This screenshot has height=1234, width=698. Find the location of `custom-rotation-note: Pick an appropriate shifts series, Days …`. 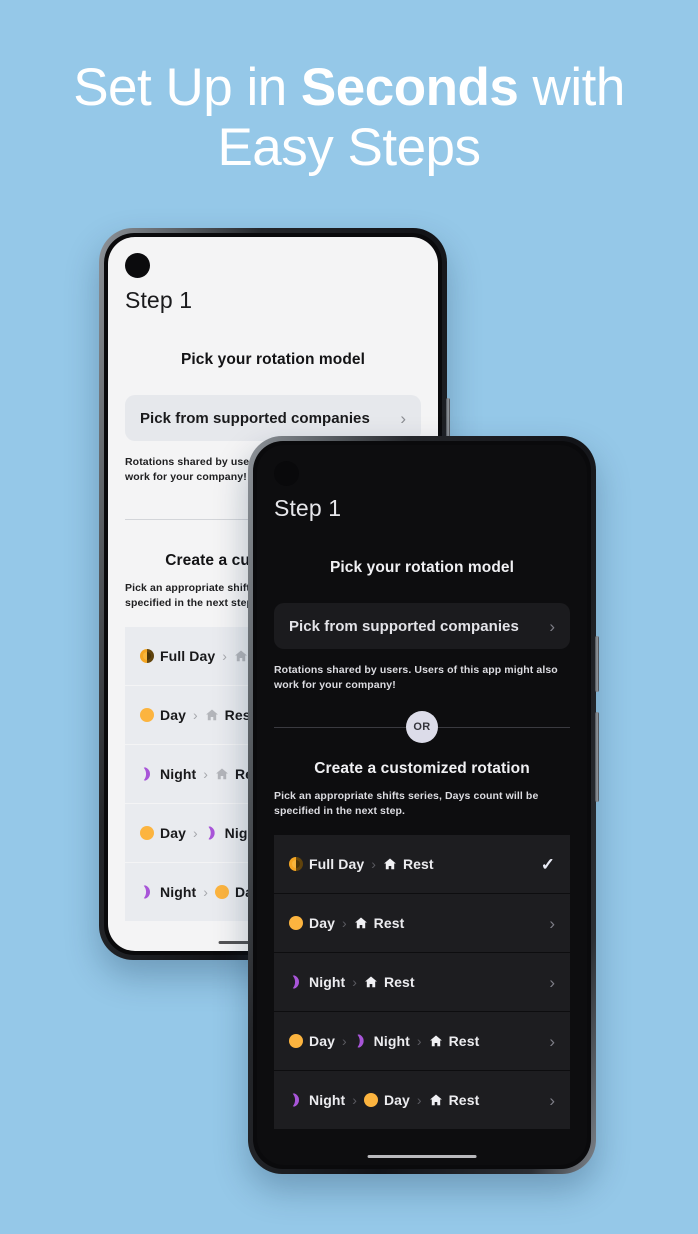

custom-rotation-note: Pick an appropriate shifts series, Days … is located at coordinates (406, 803).